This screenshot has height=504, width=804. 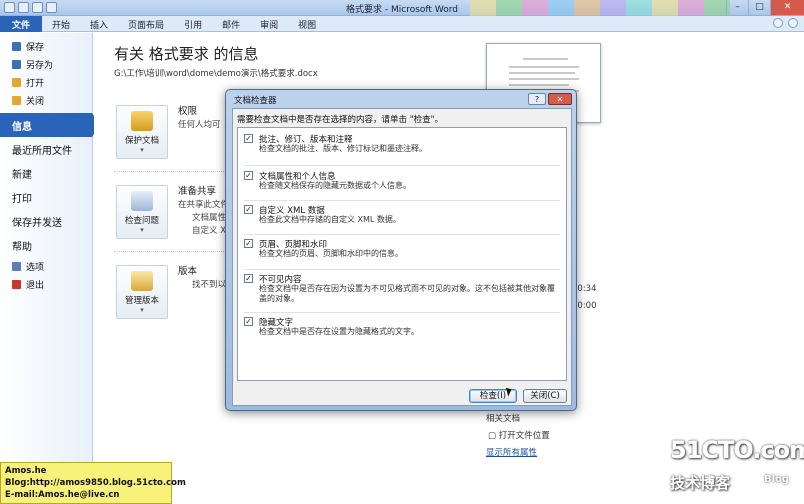 I want to click on help-icon, so click(x=793, y=23).